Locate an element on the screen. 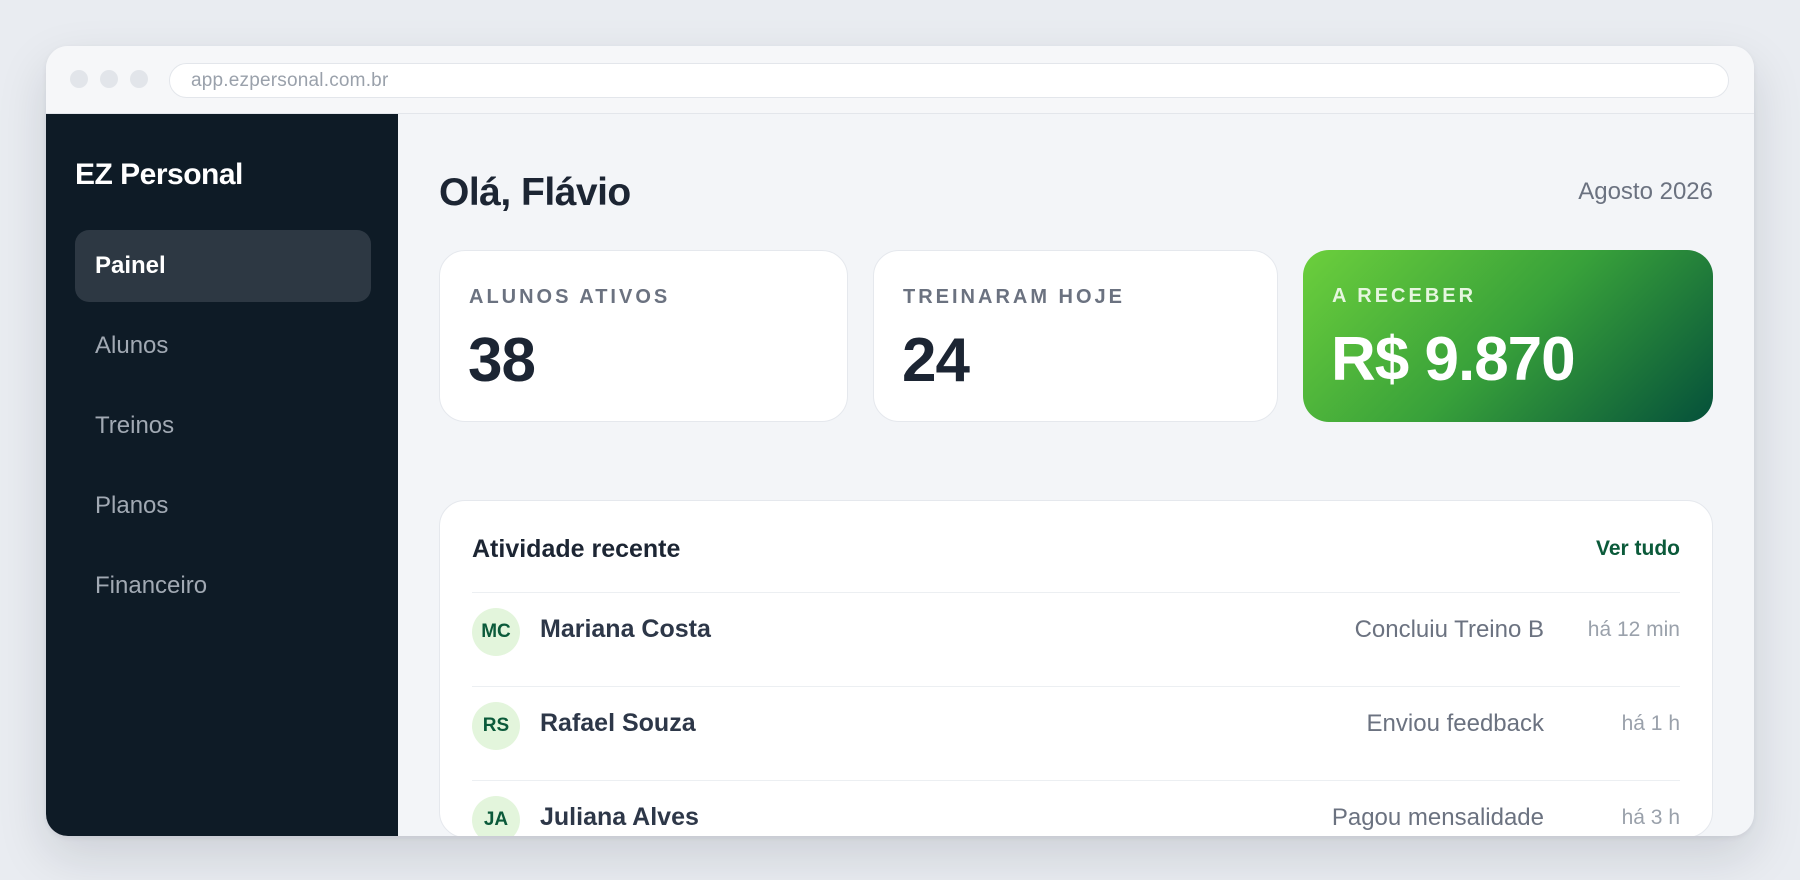  stat-card-treinaram-hoje: TREINARAM HOJE 24 is located at coordinates (1075, 336).